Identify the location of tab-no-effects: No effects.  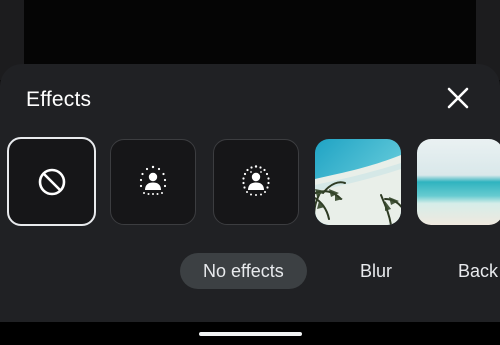
(243, 271).